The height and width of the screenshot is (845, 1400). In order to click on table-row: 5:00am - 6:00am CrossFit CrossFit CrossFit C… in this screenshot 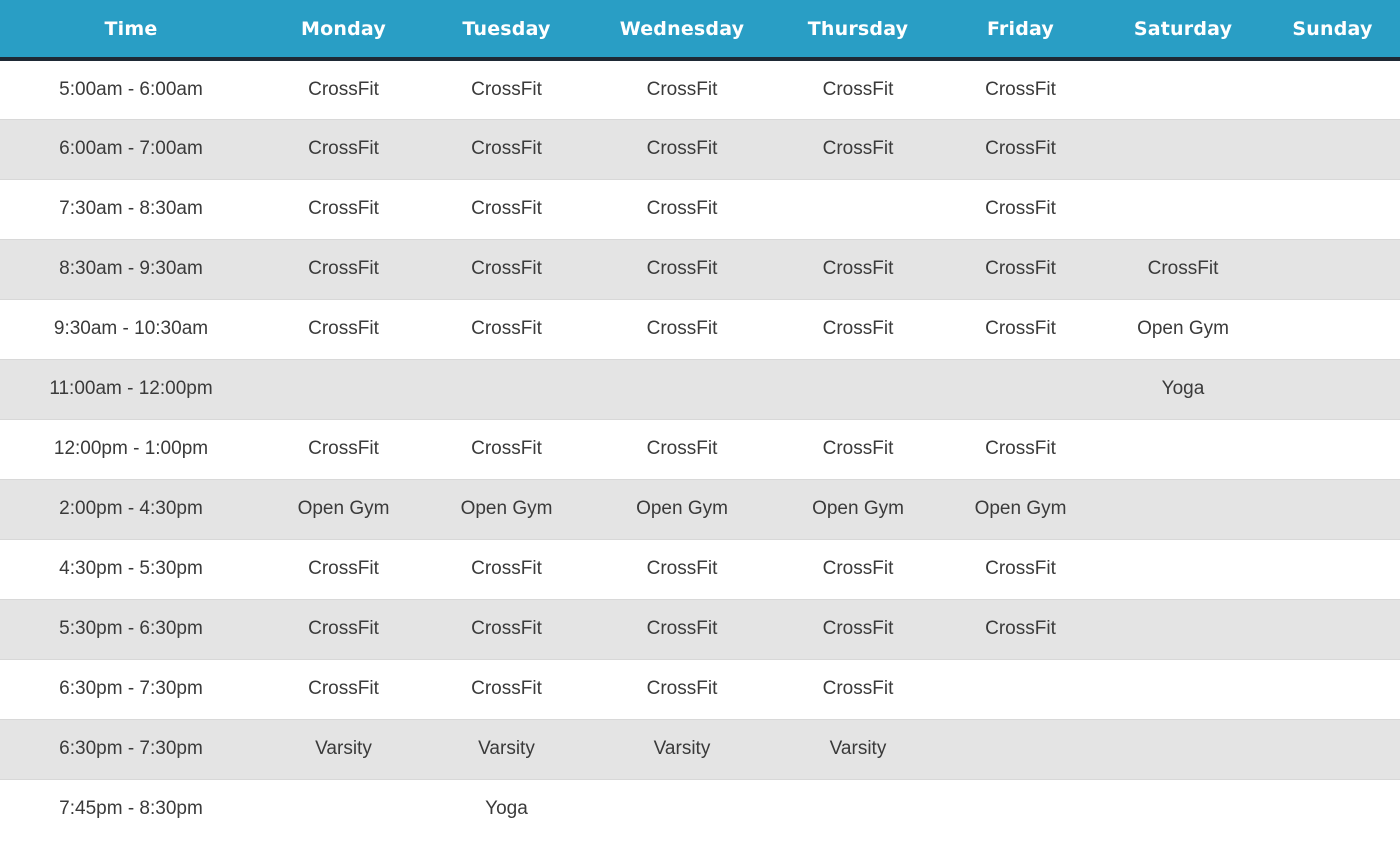, I will do `click(700, 89)`.